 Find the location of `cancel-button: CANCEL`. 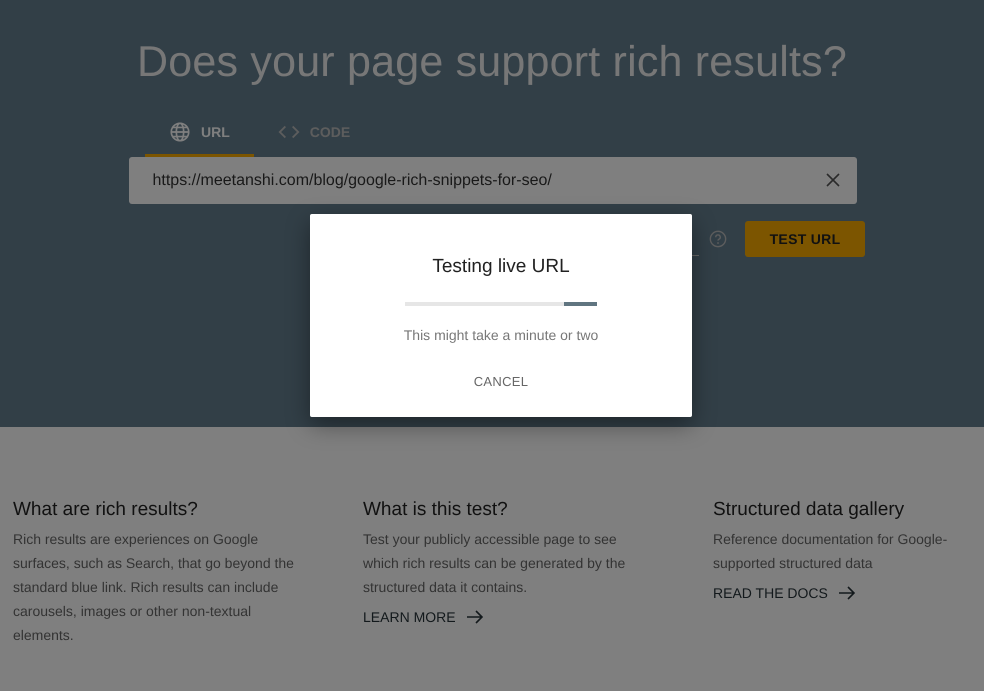

cancel-button: CANCEL is located at coordinates (501, 381).